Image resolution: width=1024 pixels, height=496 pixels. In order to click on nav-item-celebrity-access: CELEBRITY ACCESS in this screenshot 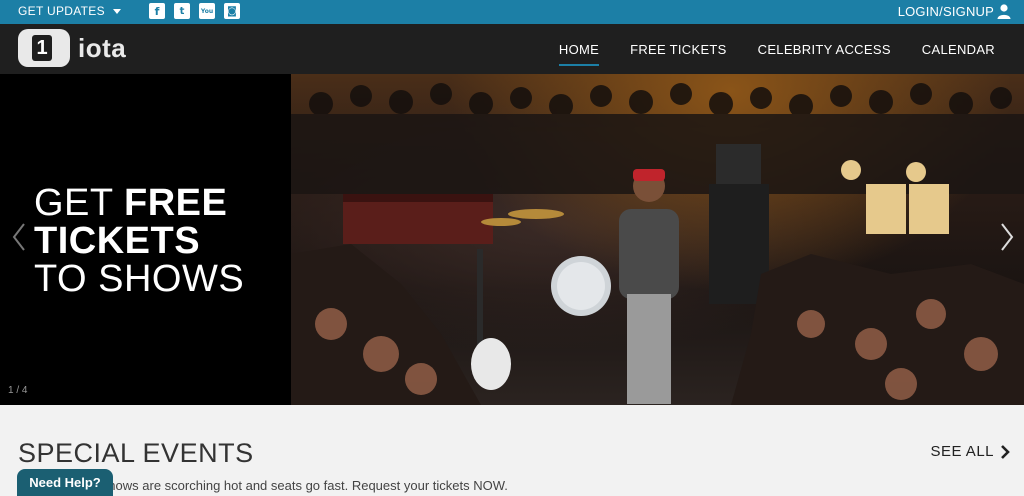, I will do `click(824, 49)`.